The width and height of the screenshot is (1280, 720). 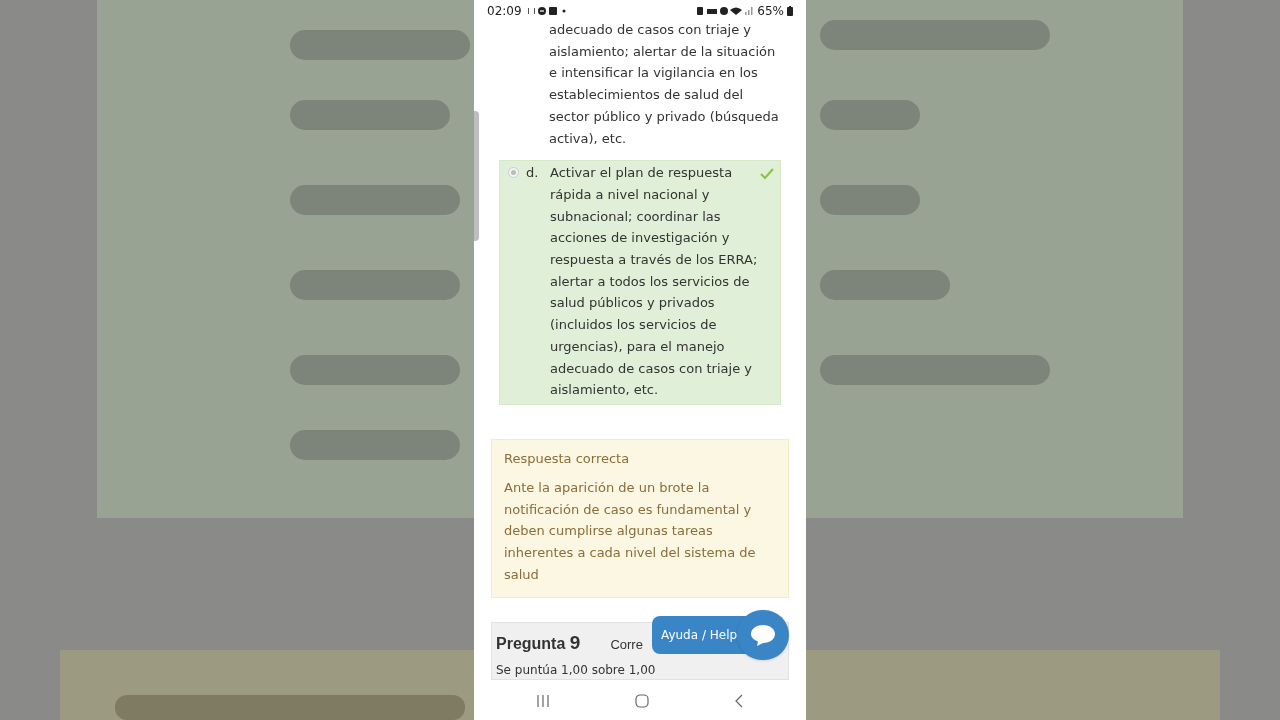 What do you see at coordinates (790, 10) in the screenshot?
I see `battery-icon` at bounding box center [790, 10].